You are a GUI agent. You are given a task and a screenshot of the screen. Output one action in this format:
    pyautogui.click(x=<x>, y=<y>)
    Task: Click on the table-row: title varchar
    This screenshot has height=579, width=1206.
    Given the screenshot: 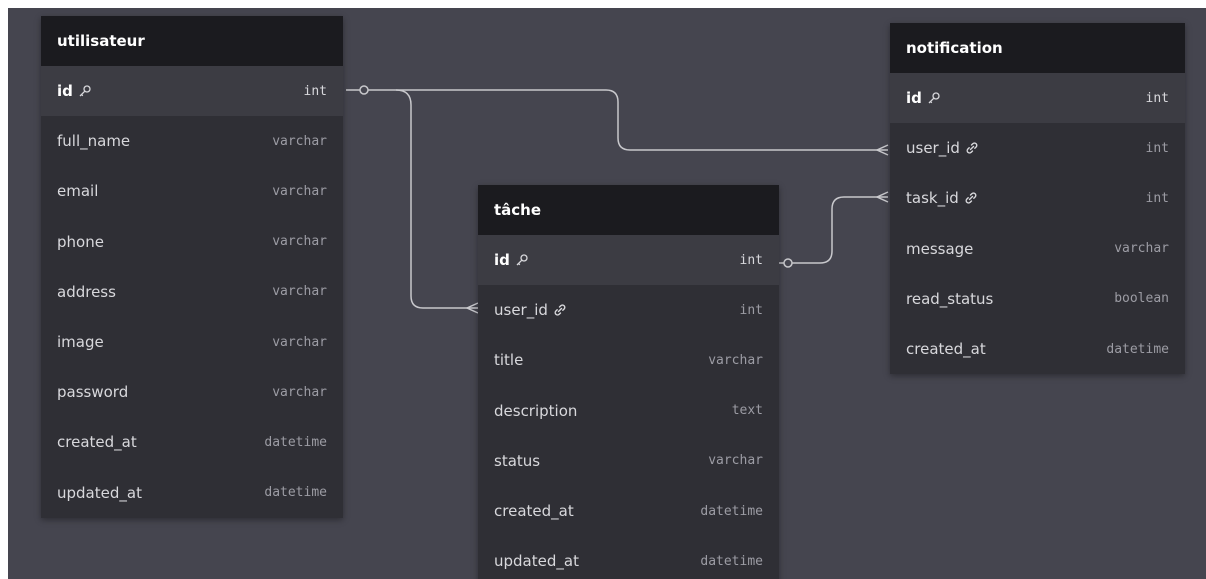 What is the action you would take?
    pyautogui.click(x=628, y=360)
    